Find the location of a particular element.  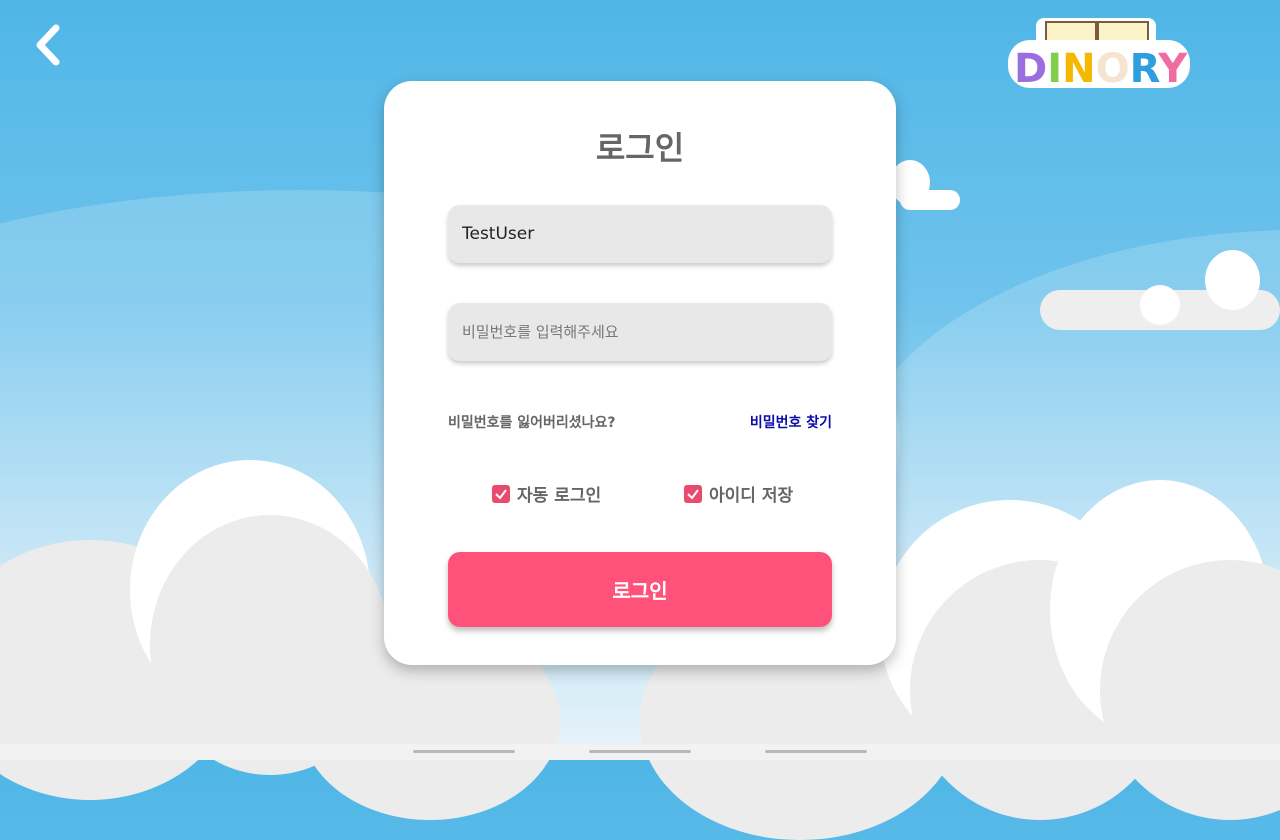

chevron-left-icon is located at coordinates (48, 45).